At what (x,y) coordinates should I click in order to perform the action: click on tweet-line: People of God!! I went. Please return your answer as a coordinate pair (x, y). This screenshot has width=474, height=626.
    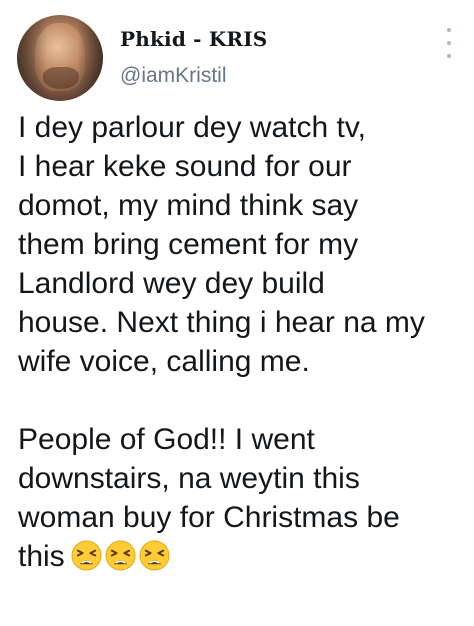
    Looking at the image, I should click on (166, 439).